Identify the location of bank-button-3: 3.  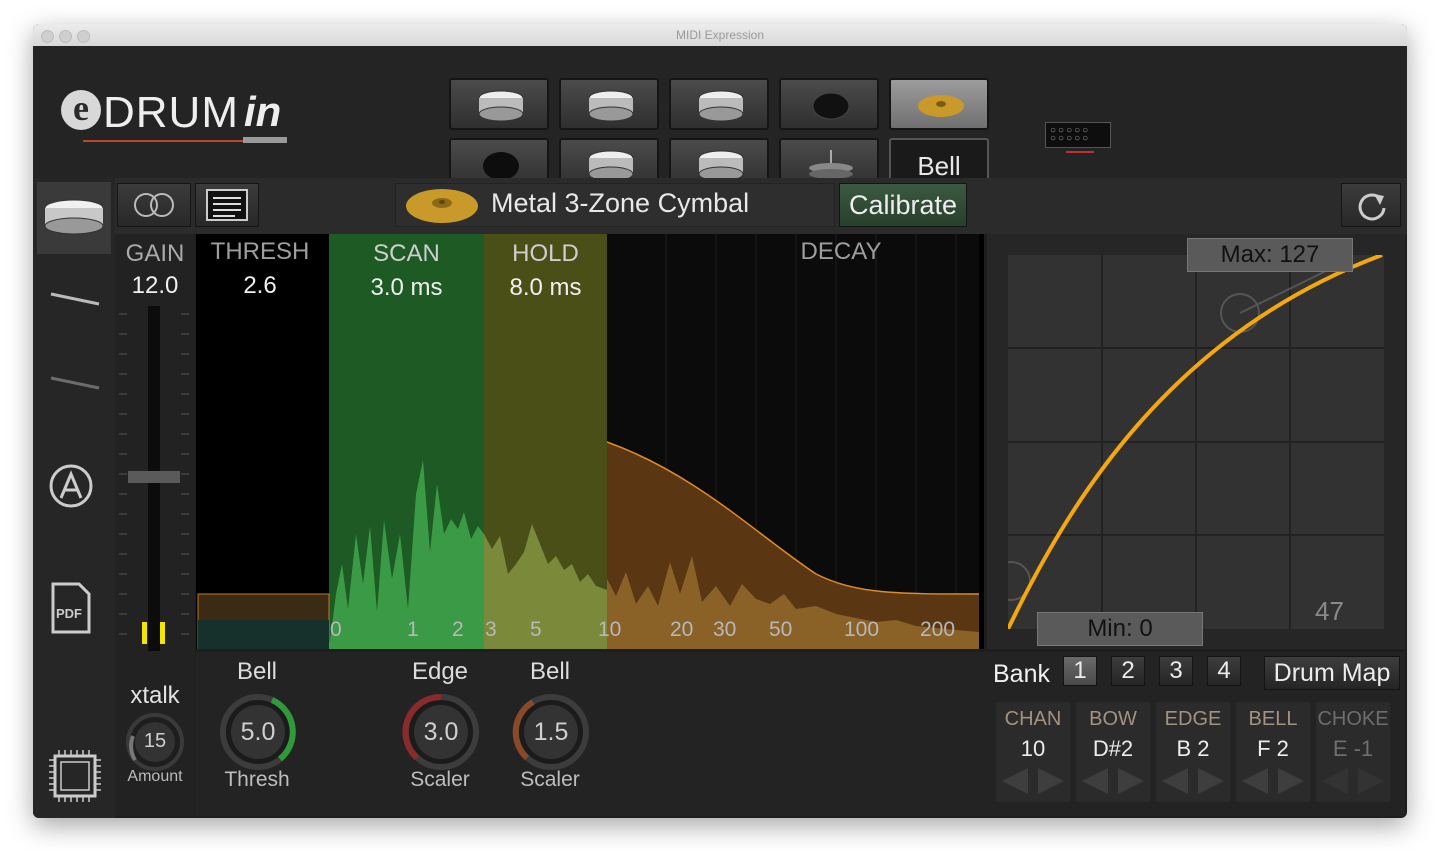
(1176, 671).